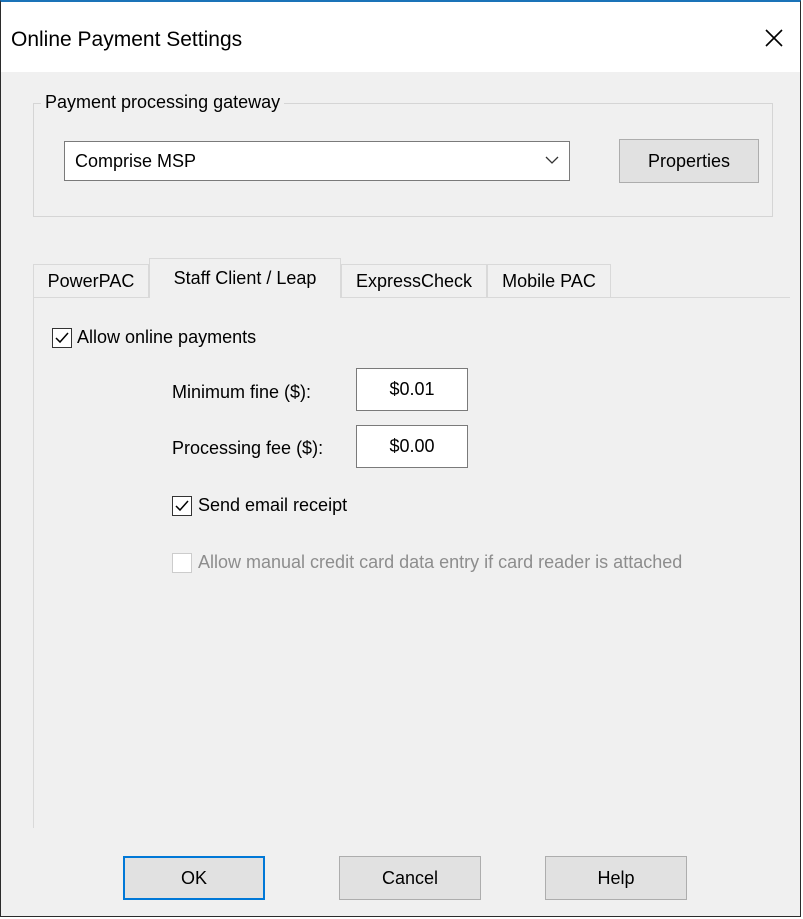 The height and width of the screenshot is (919, 803). I want to click on tab-mobile-pac: Mobile PAC, so click(549, 280).